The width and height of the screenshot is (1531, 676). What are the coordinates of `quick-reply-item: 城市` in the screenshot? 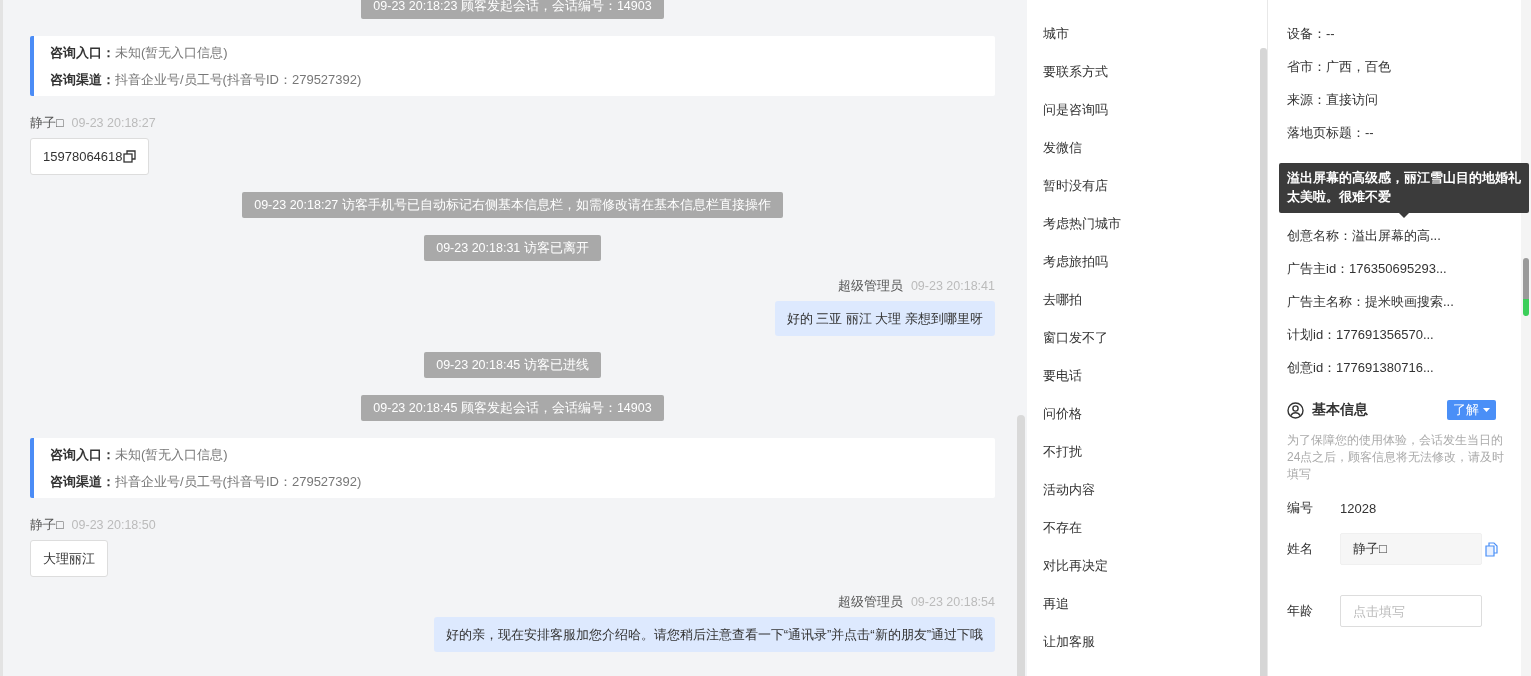 It's located at (1056, 44).